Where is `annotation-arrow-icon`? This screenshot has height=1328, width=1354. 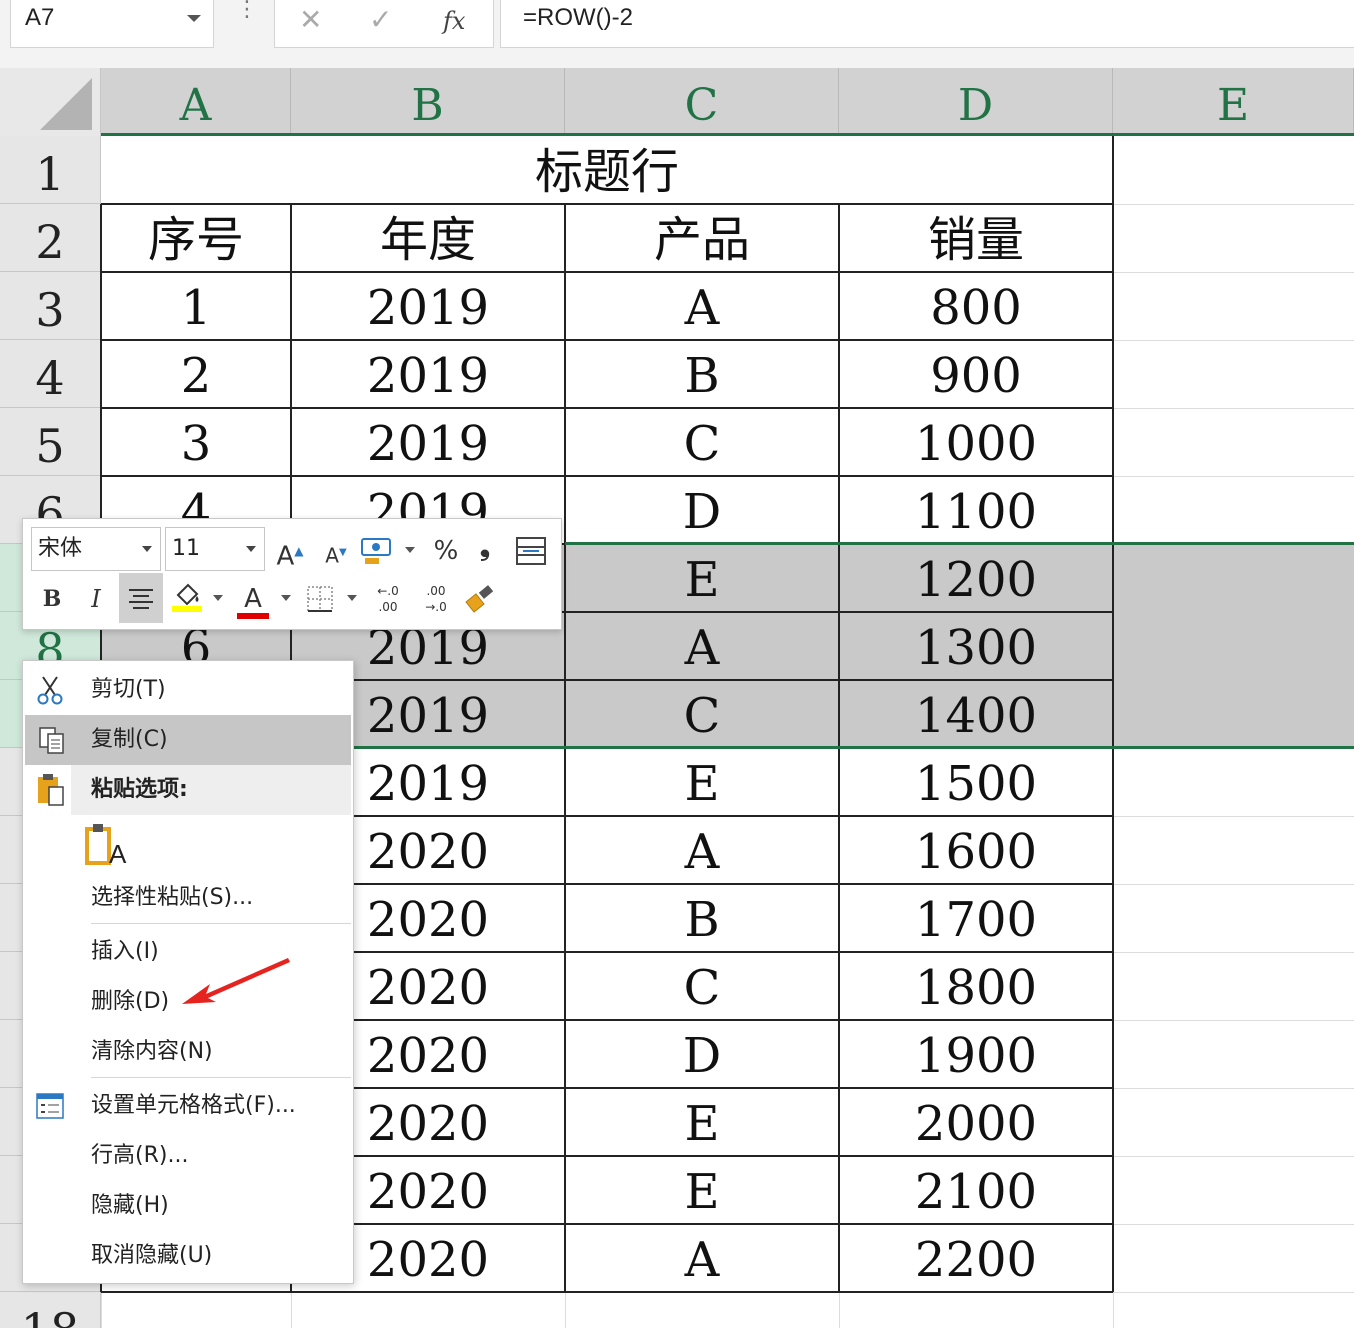
annotation-arrow-icon is located at coordinates (236, 981).